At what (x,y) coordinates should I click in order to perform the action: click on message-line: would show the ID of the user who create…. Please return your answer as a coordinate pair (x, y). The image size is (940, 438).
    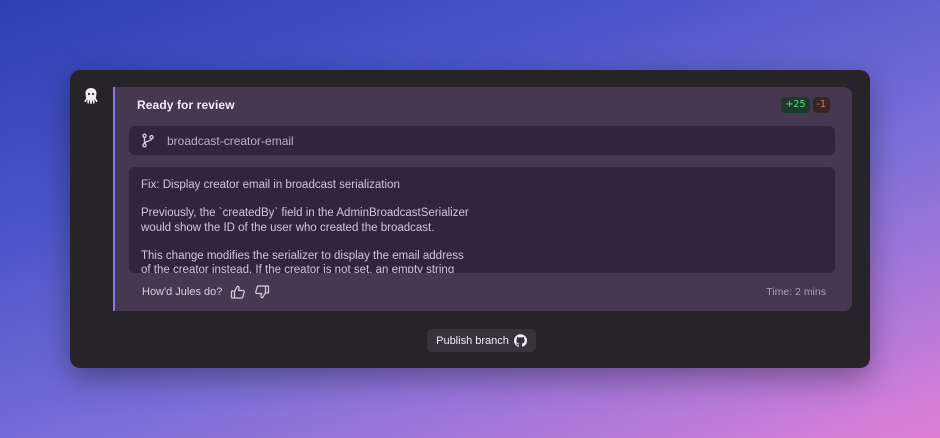
    Looking at the image, I should click on (288, 227).